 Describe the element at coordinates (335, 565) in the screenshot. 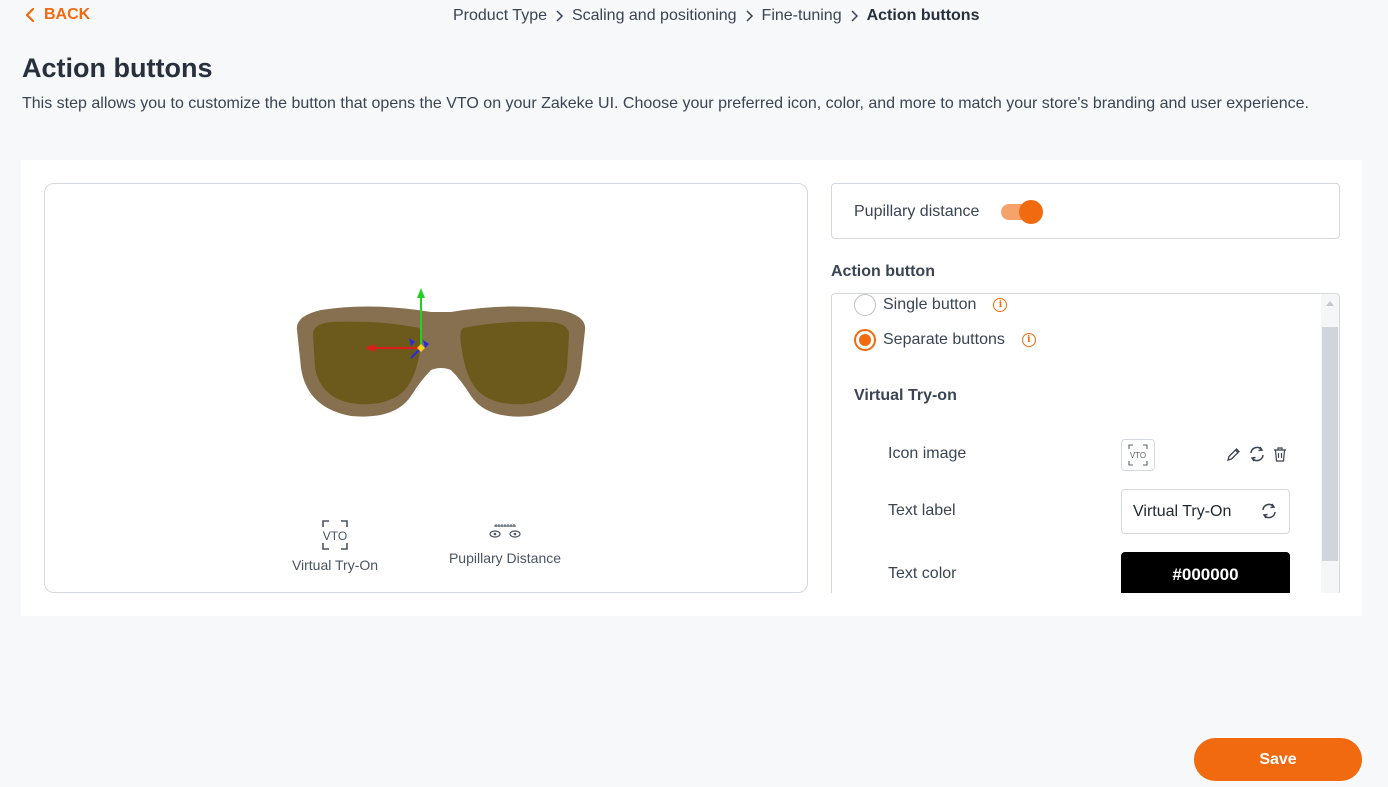

I see `virtual-try-on-preview-label: Virtual Try-On` at that location.